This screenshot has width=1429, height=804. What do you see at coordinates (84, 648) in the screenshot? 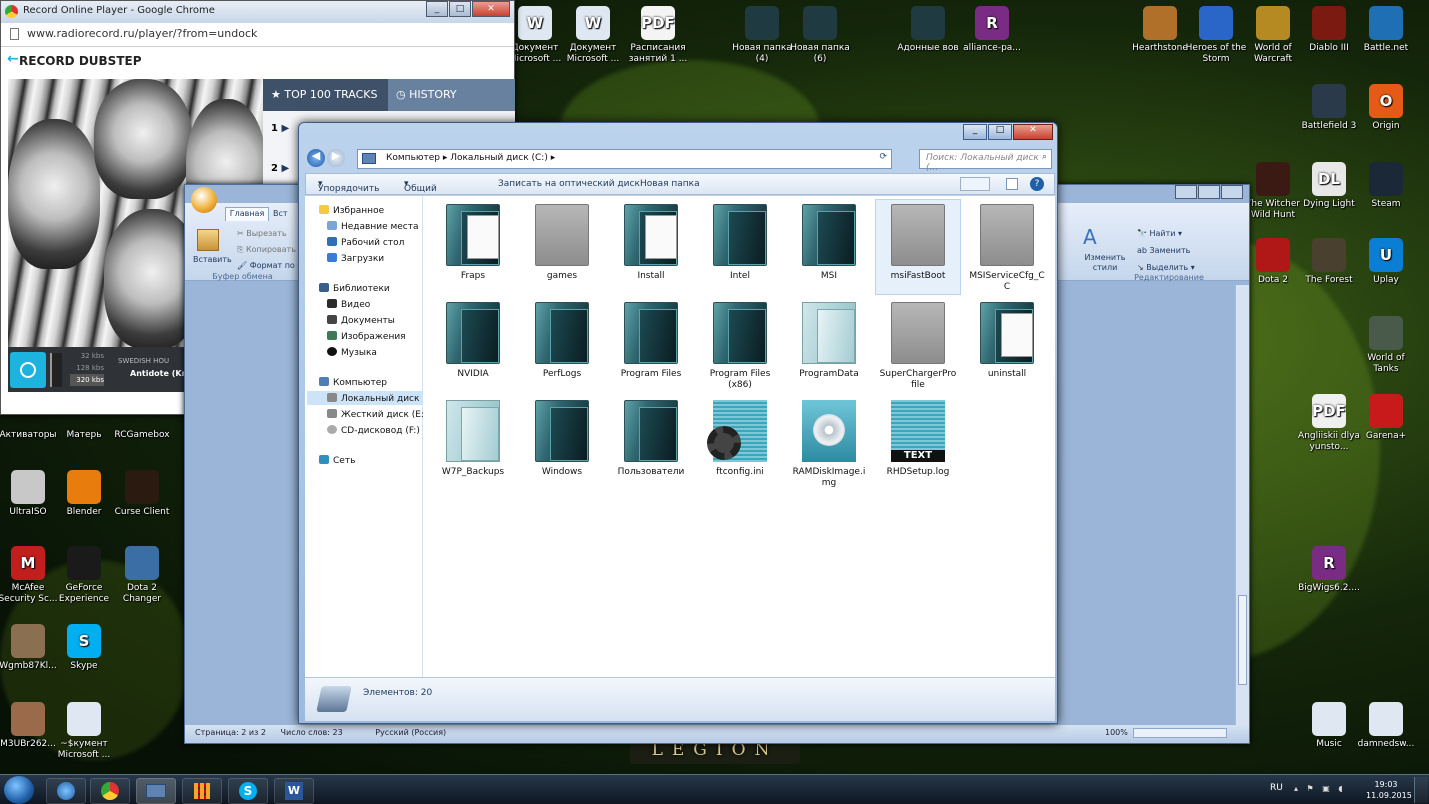
I see `desktop-icon-skype-icon: S Skype` at bounding box center [84, 648].